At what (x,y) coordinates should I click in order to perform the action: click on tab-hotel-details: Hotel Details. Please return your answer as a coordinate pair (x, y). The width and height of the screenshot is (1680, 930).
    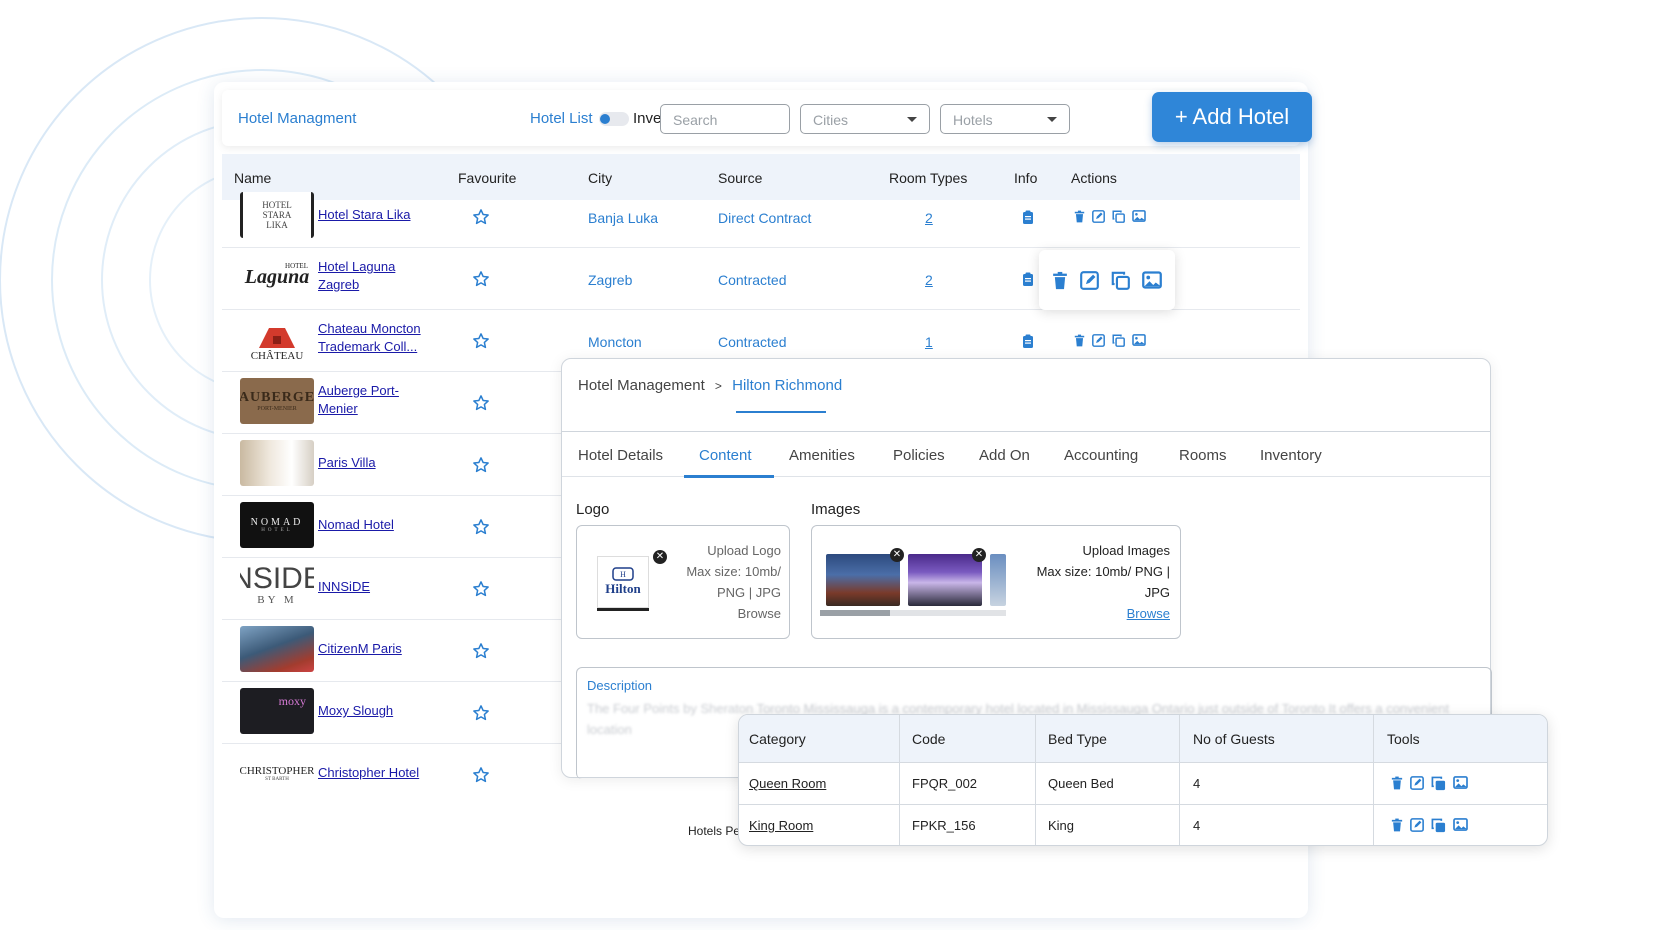
    Looking at the image, I should click on (620, 455).